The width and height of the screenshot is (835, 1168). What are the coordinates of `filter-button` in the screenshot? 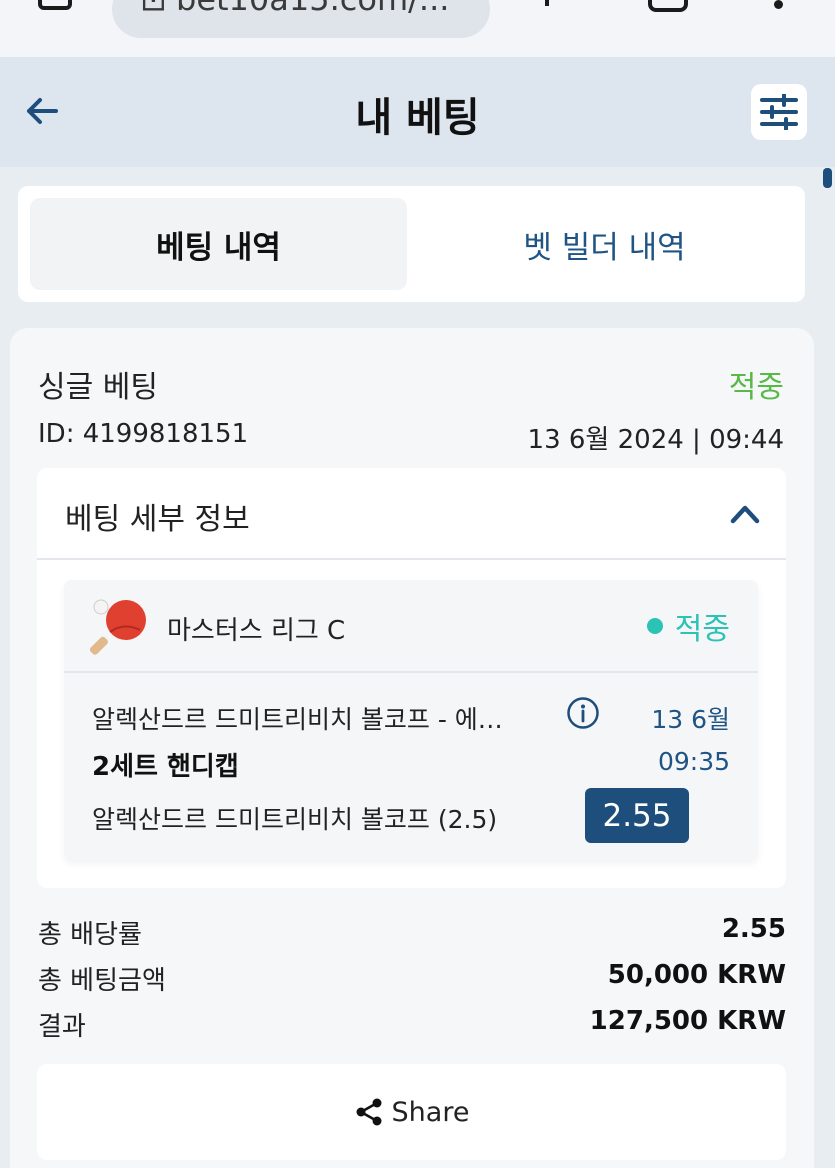 It's located at (779, 112).